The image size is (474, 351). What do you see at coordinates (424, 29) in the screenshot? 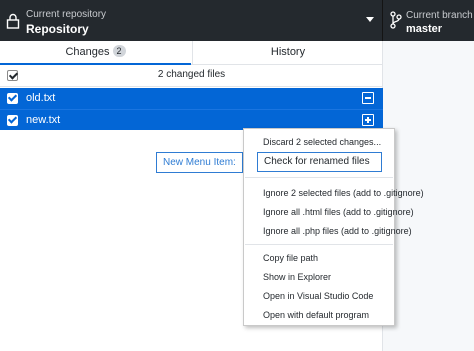
I see `branch-name: master` at bounding box center [424, 29].